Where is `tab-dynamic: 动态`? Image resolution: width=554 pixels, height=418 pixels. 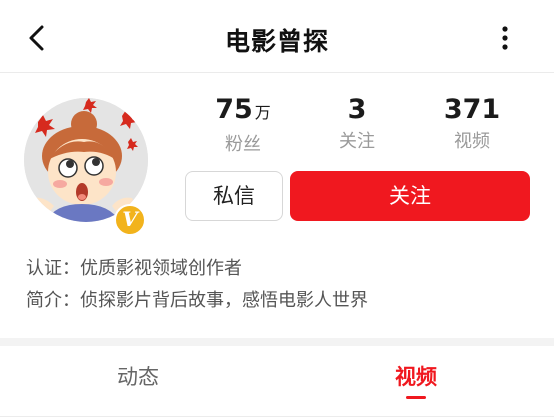
tab-dynamic: 动态 is located at coordinates (138, 377).